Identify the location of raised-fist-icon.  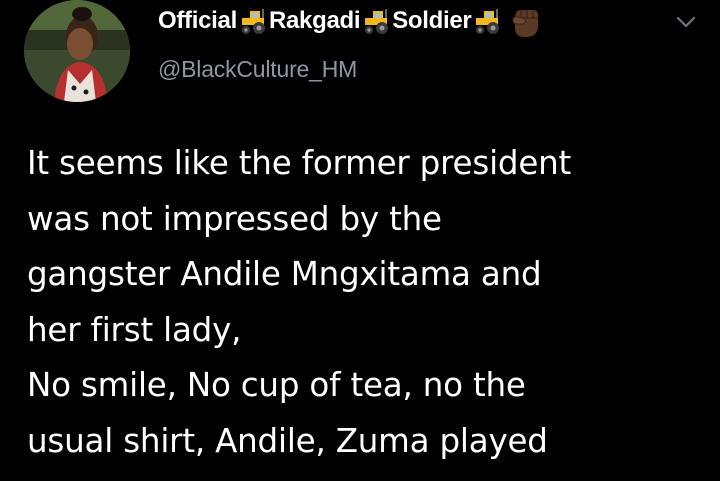
(525, 23).